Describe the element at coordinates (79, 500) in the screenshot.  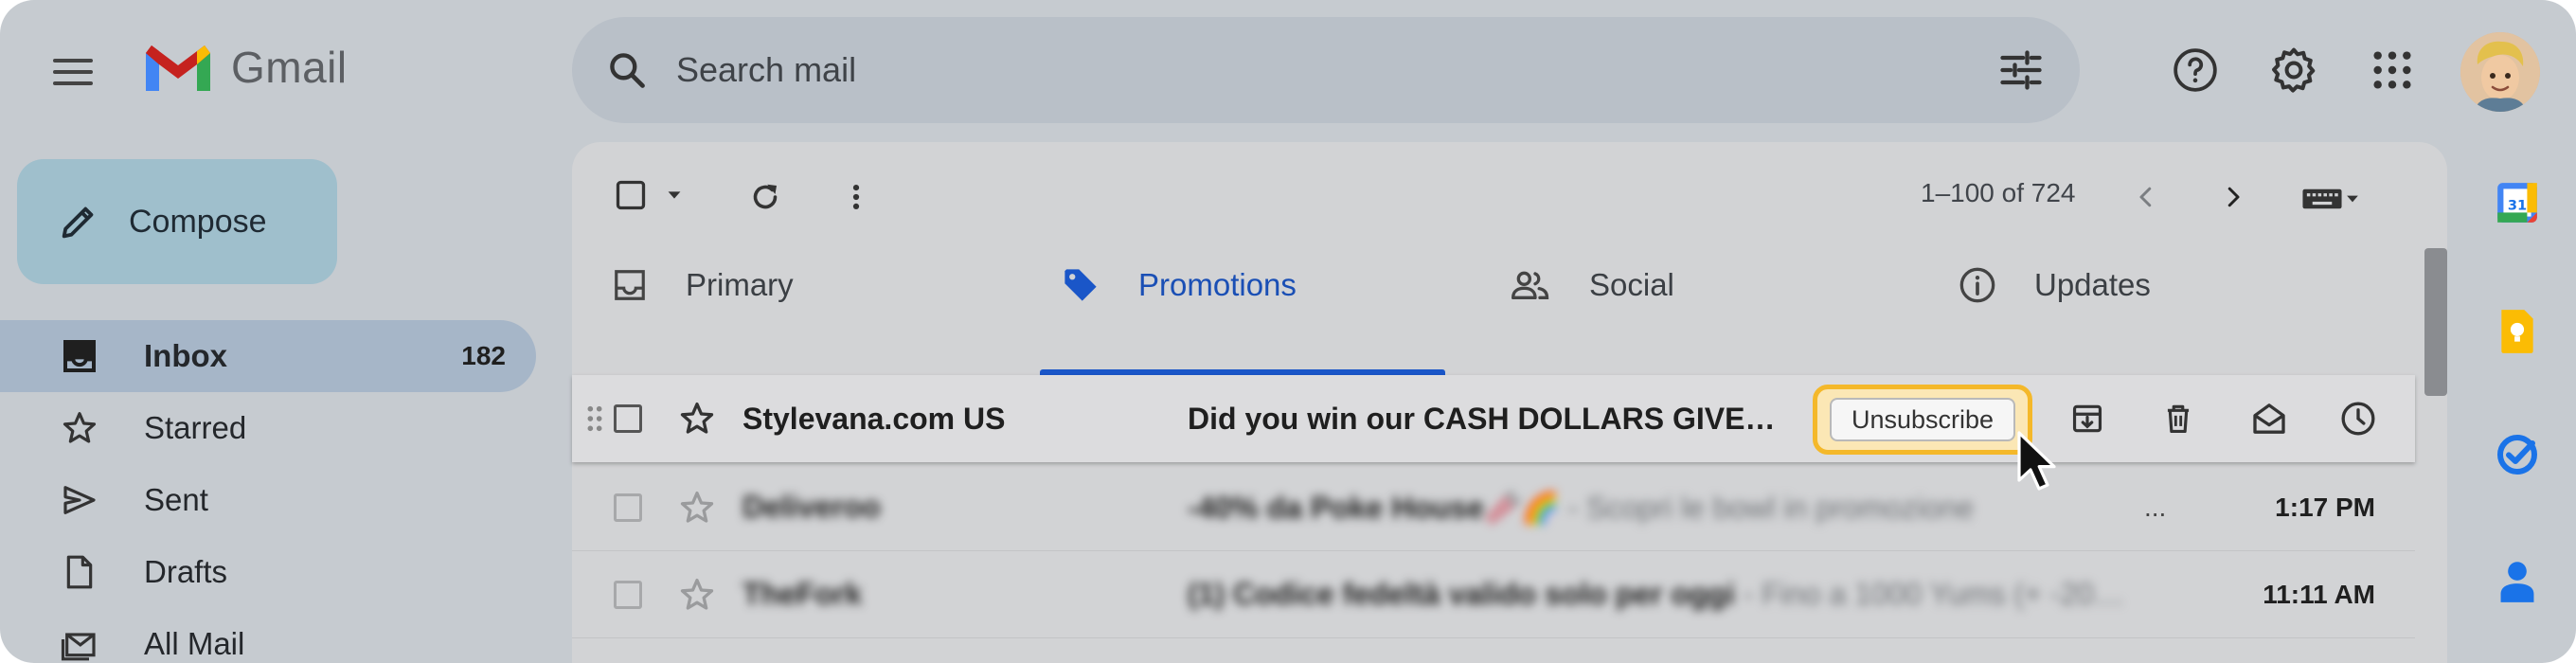
I see `send-icon` at that location.